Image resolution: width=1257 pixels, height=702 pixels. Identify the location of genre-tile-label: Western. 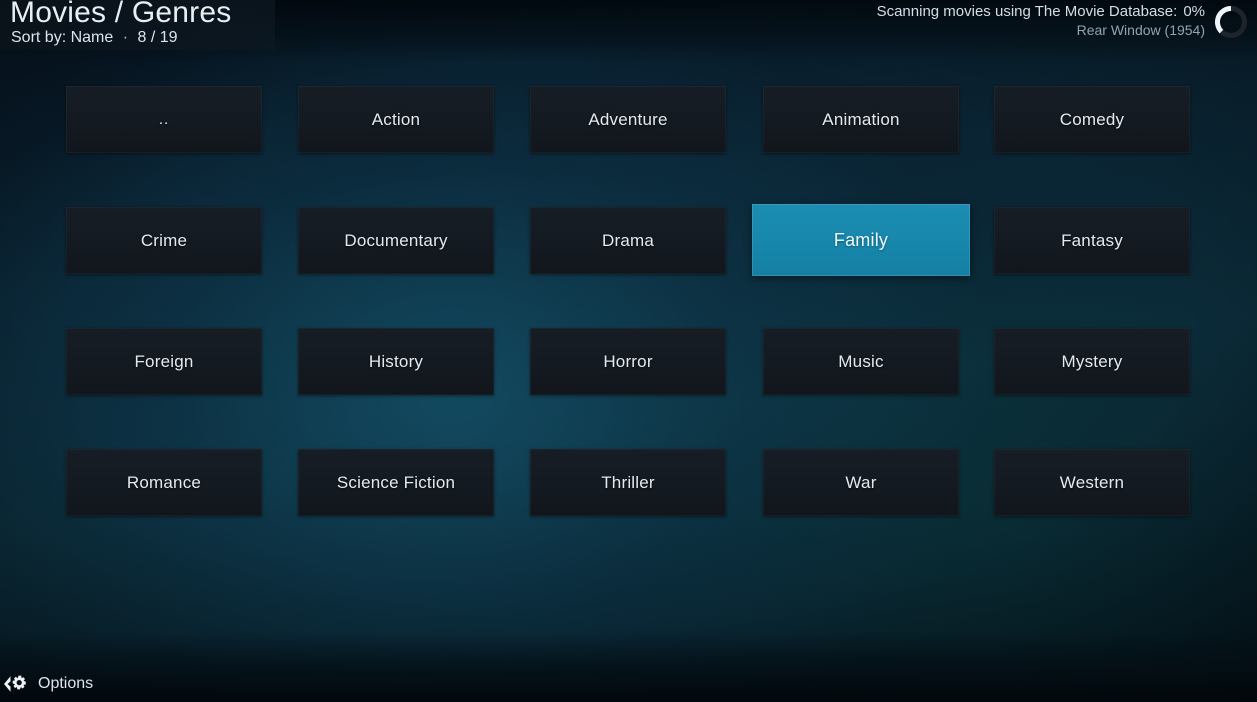
(1092, 482).